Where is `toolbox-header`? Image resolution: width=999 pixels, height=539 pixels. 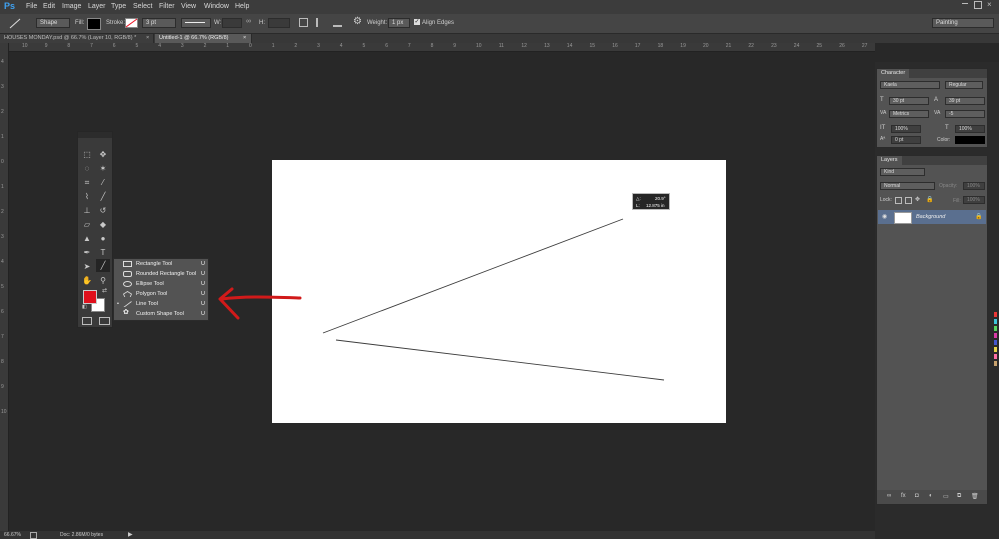 toolbox-header is located at coordinates (95, 135).